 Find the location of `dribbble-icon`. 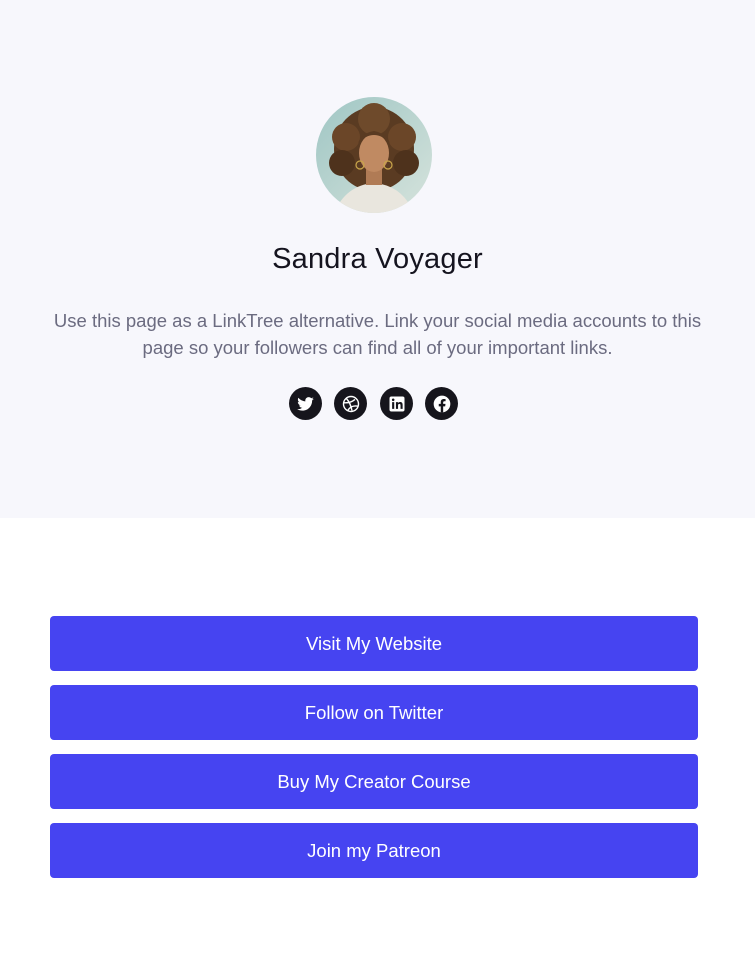

dribbble-icon is located at coordinates (350, 403).